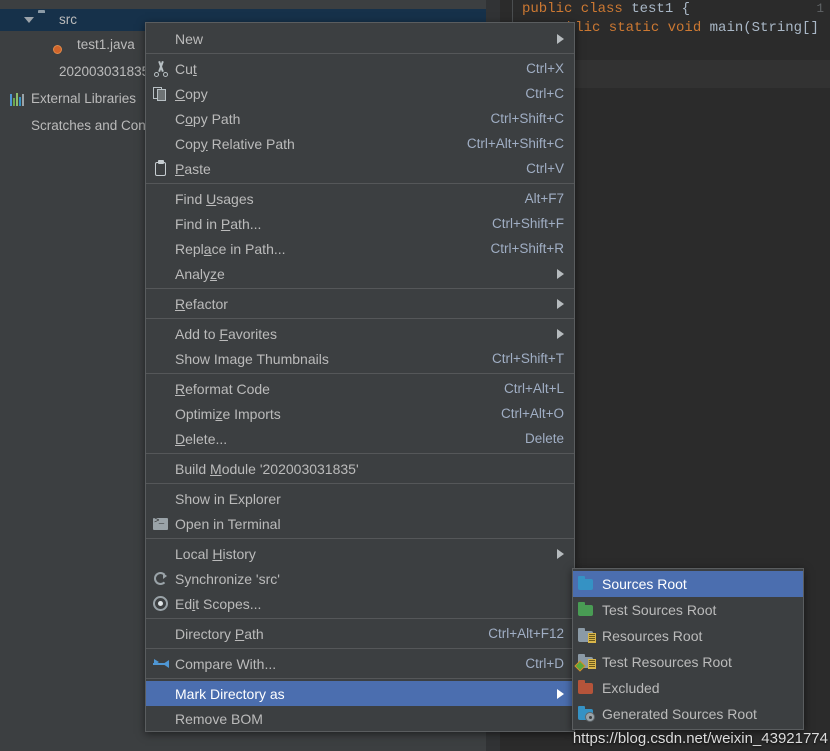  What do you see at coordinates (161, 604) in the screenshot?
I see `scope-icon` at bounding box center [161, 604].